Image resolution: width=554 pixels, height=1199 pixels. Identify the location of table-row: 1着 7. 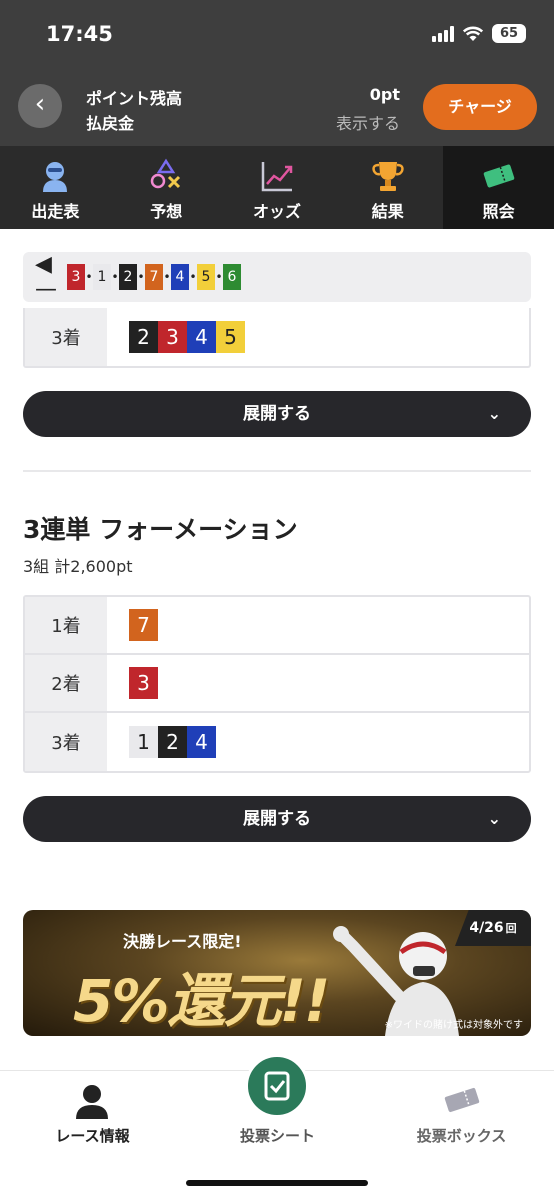
(277, 626).